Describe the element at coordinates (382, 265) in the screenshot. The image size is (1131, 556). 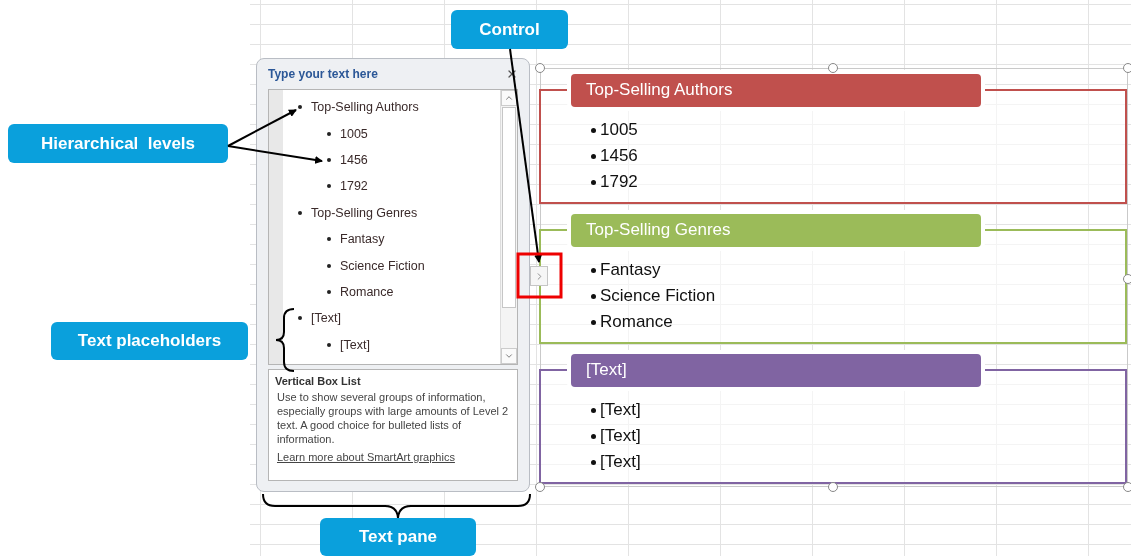
I see `list-item: Science Fiction` at that location.